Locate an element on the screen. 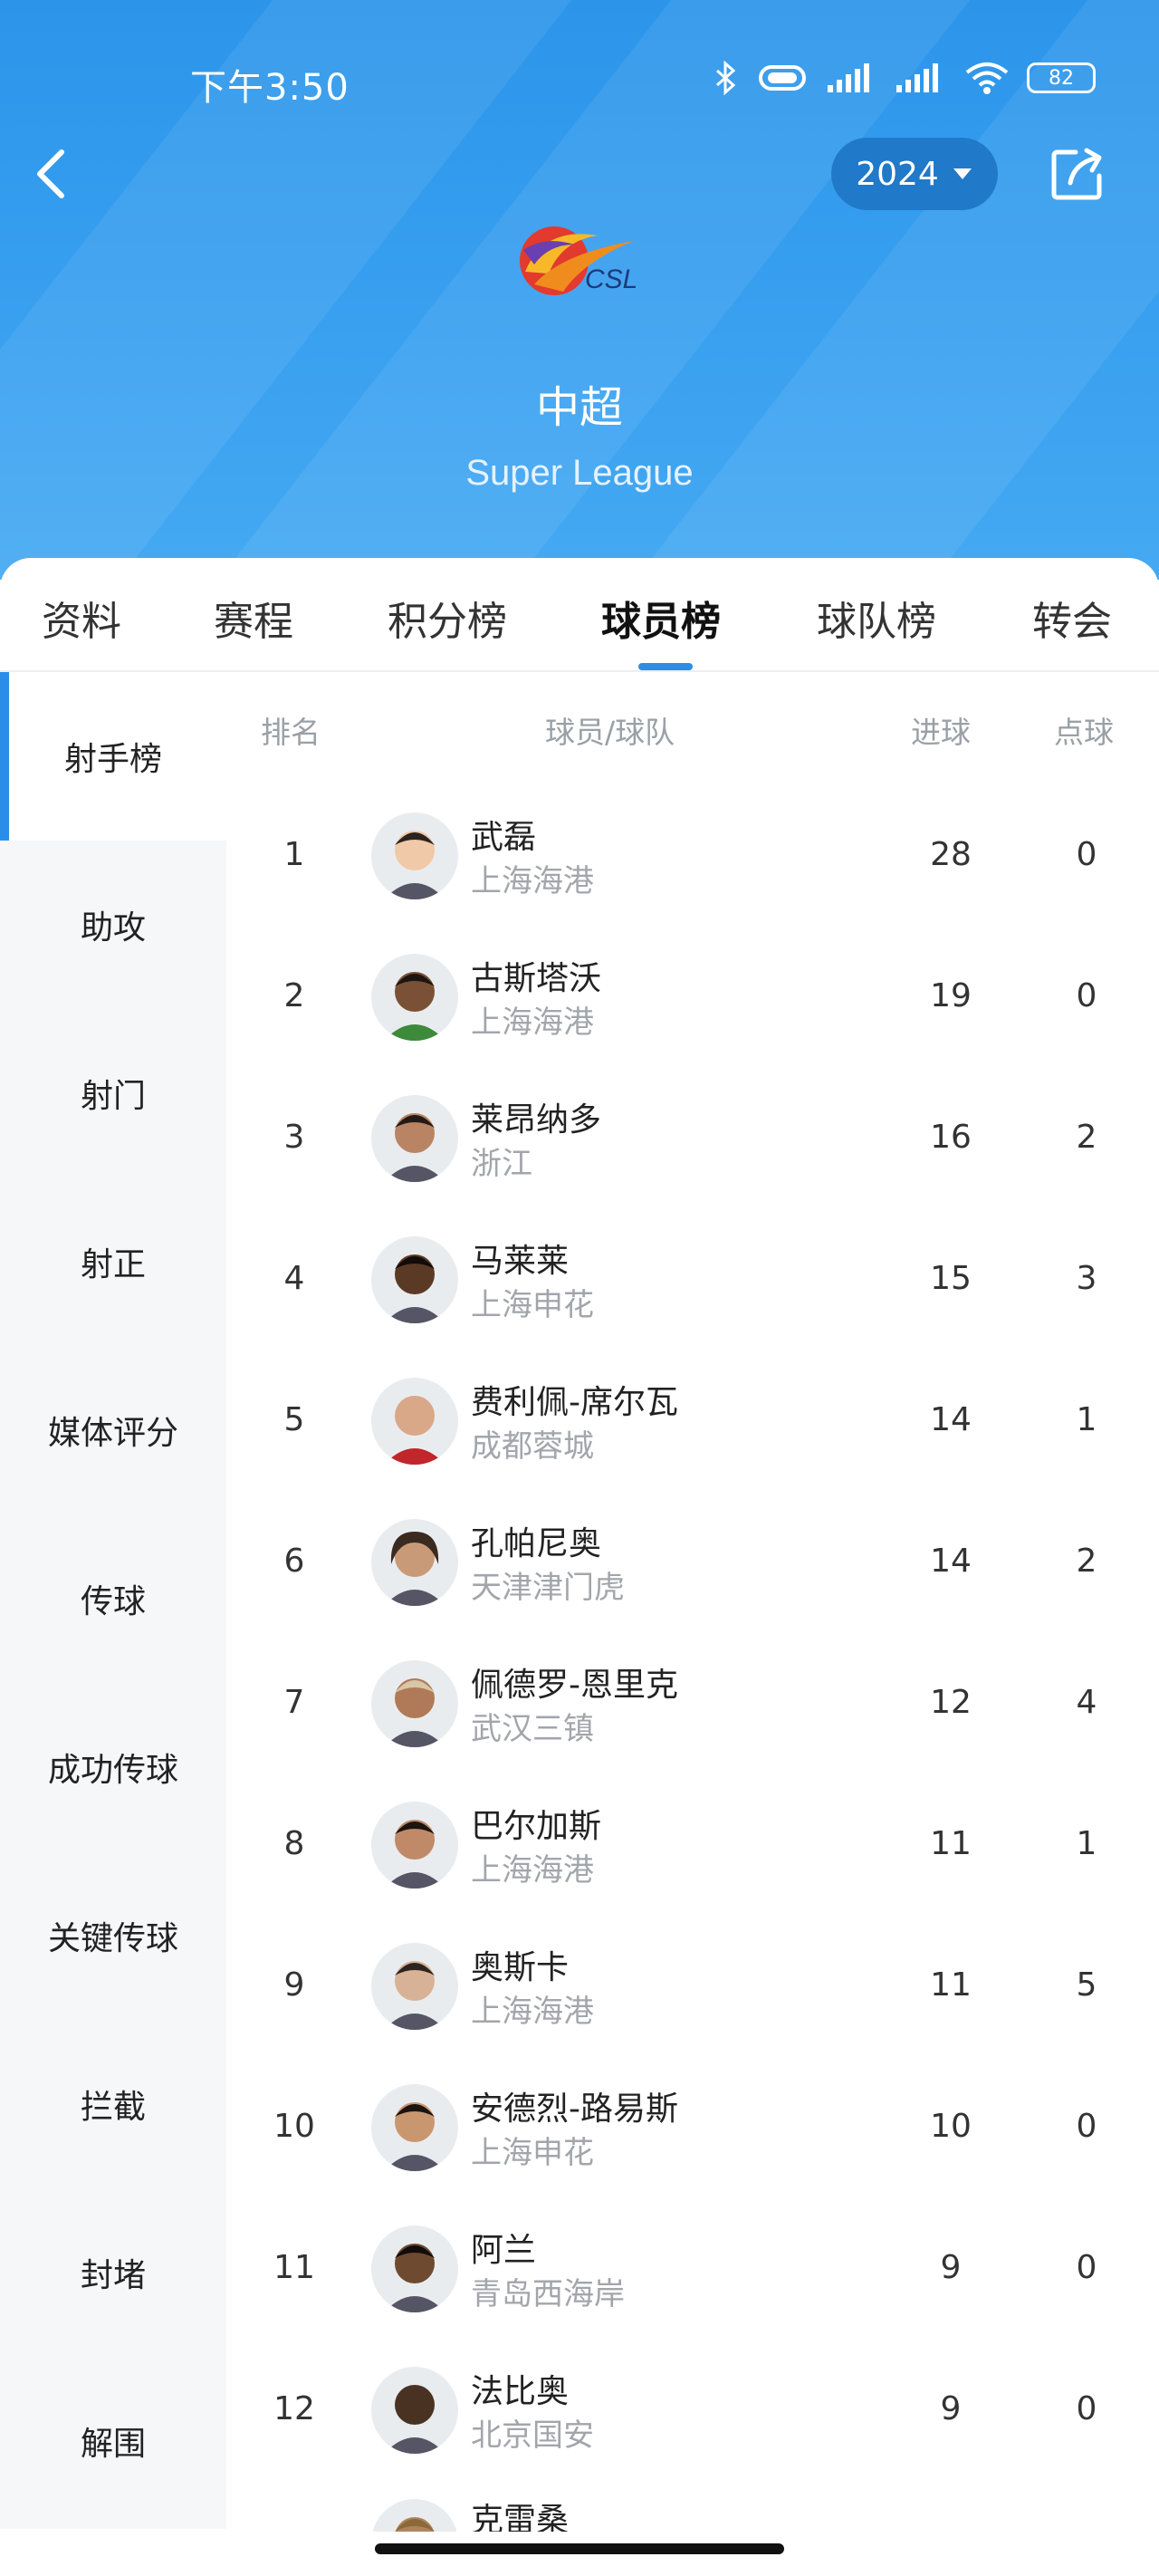 Image resolution: width=1159 pixels, height=2576 pixels. sidebar-item-top-scorers: 射手榜 is located at coordinates (113, 756).